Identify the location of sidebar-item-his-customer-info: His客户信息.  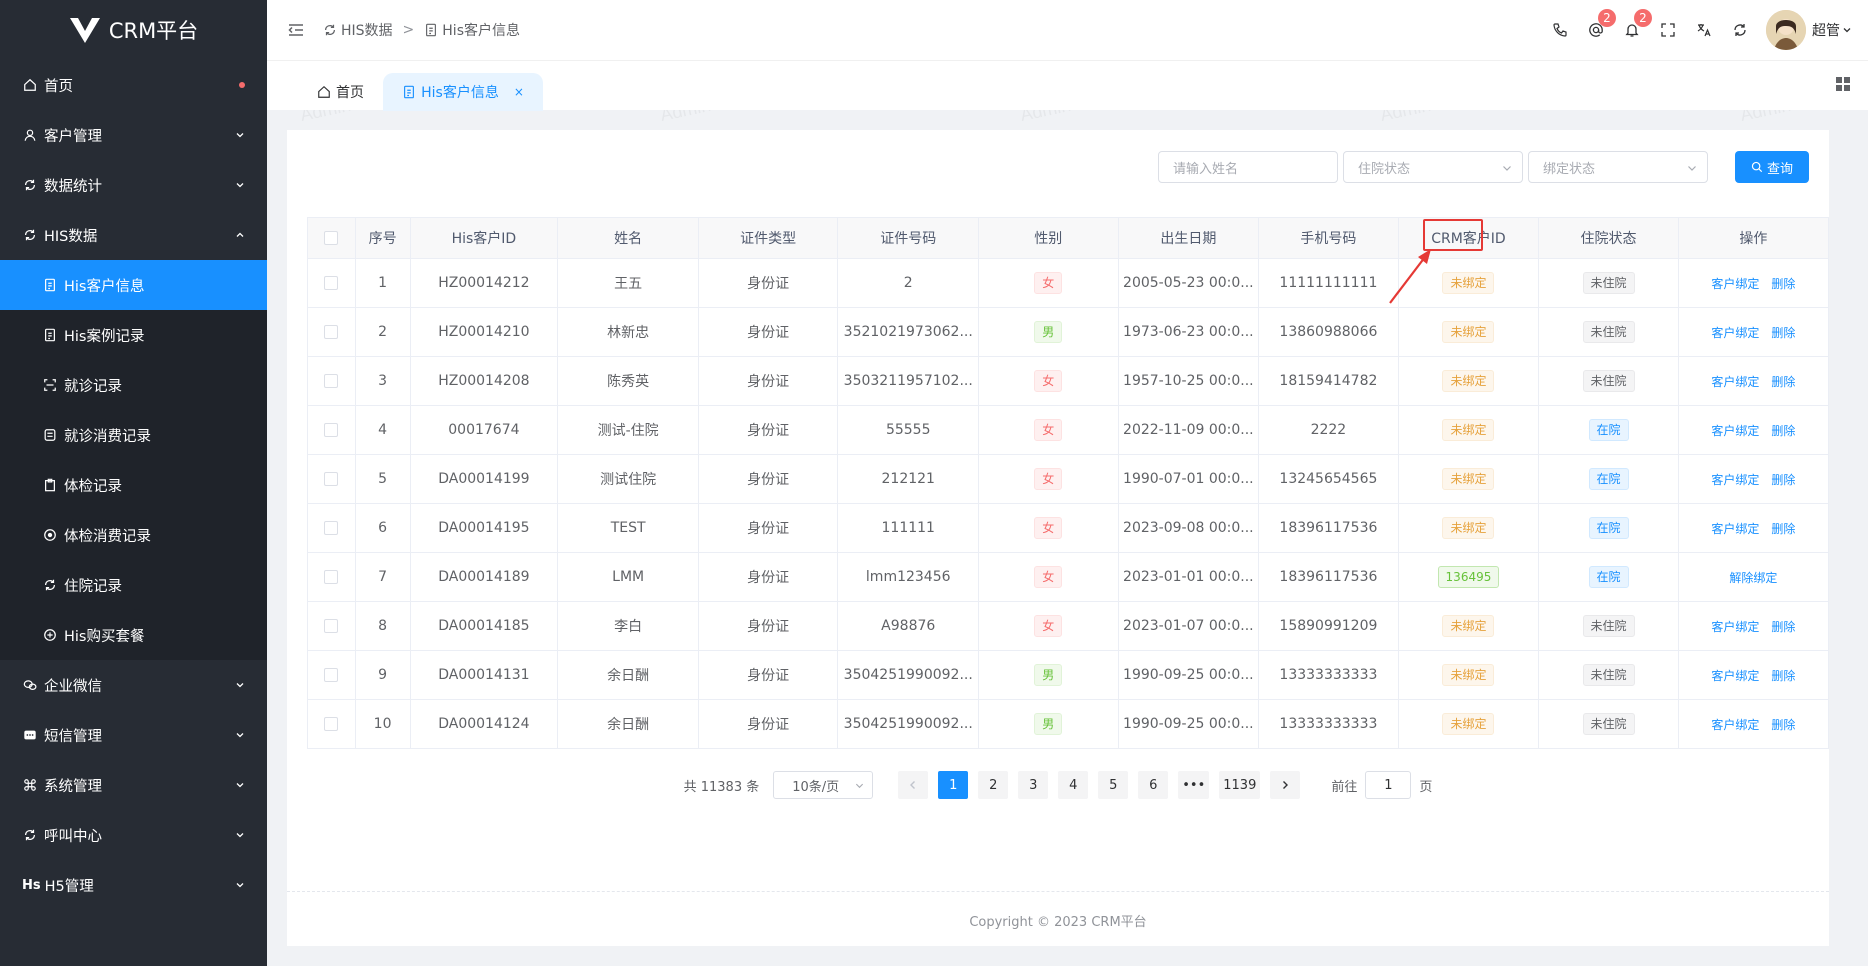
(133, 285).